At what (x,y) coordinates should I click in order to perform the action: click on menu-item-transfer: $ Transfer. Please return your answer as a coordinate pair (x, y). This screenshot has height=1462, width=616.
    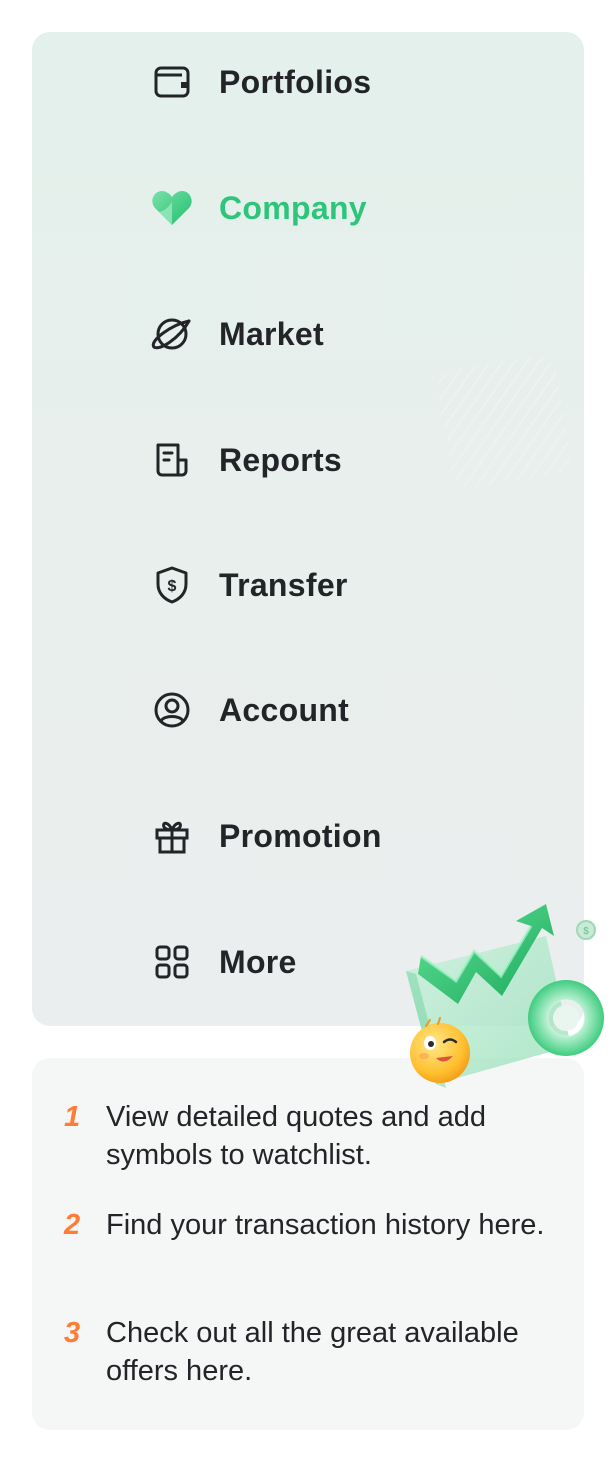
    Looking at the image, I should click on (340, 585).